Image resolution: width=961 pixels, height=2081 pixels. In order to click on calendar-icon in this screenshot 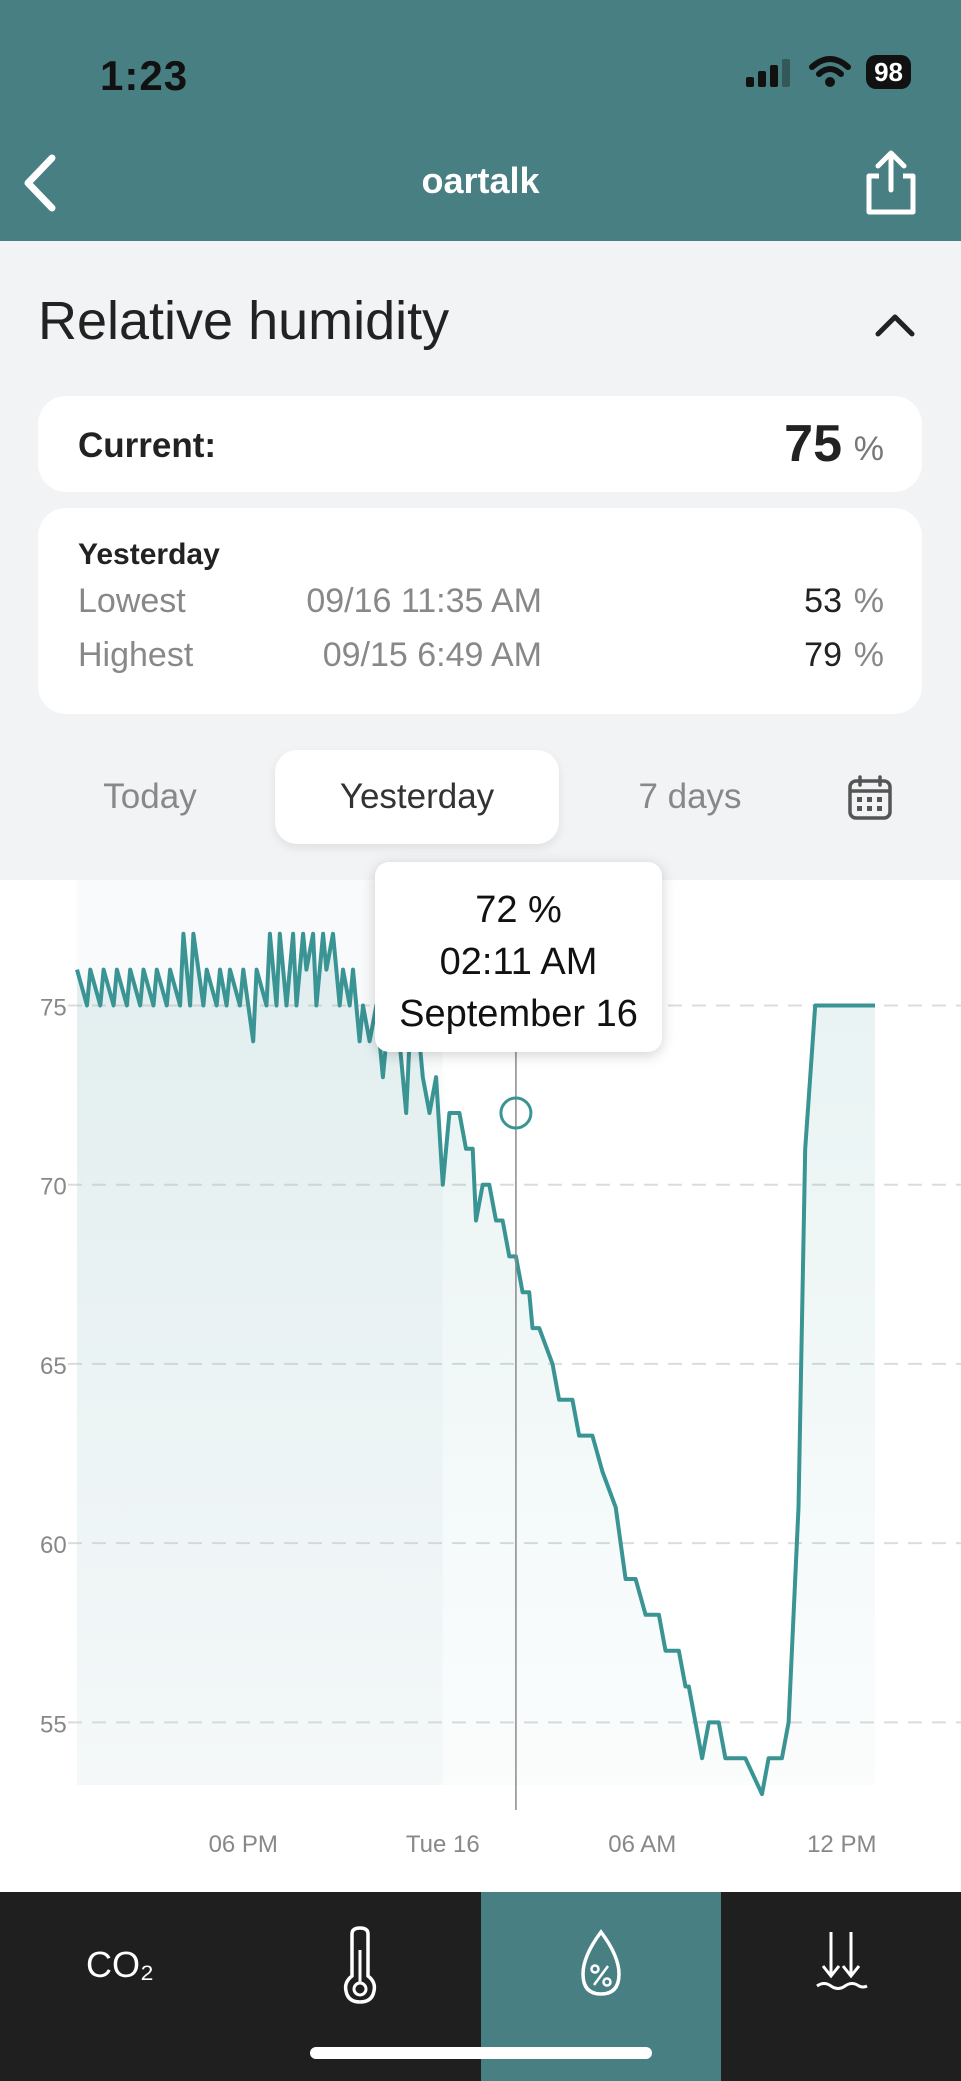, I will do `click(870, 798)`.